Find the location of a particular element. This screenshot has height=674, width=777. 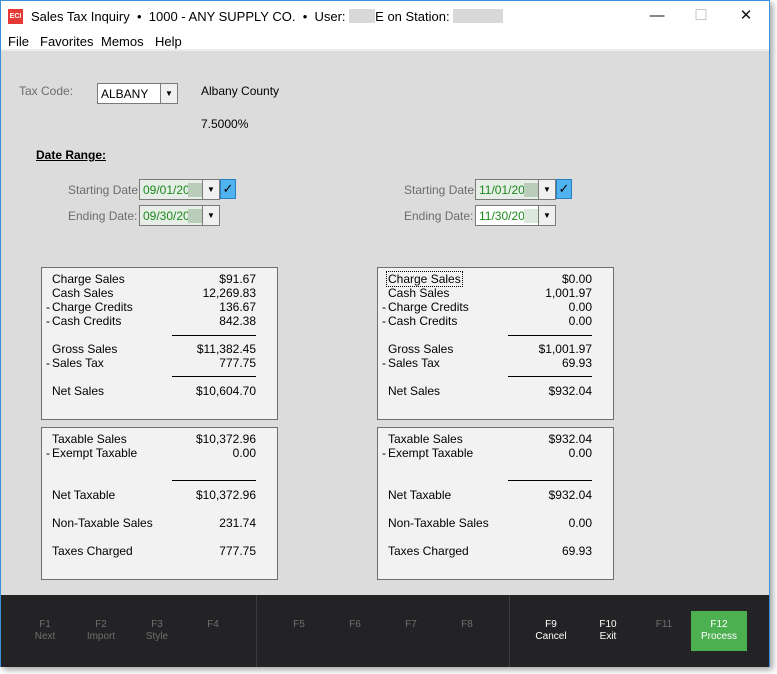

close-button: ✕ is located at coordinates (746, 16).